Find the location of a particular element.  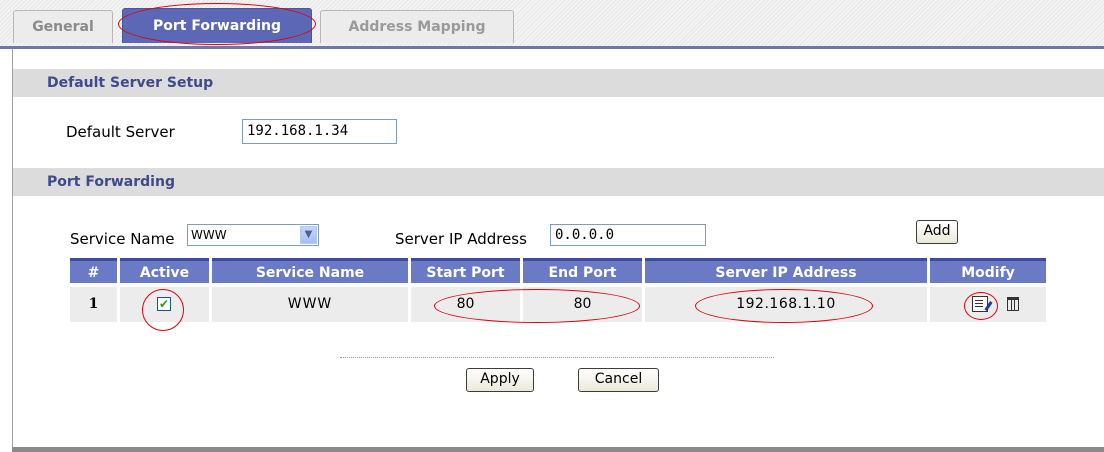

row-index: 1 is located at coordinates (93, 304).